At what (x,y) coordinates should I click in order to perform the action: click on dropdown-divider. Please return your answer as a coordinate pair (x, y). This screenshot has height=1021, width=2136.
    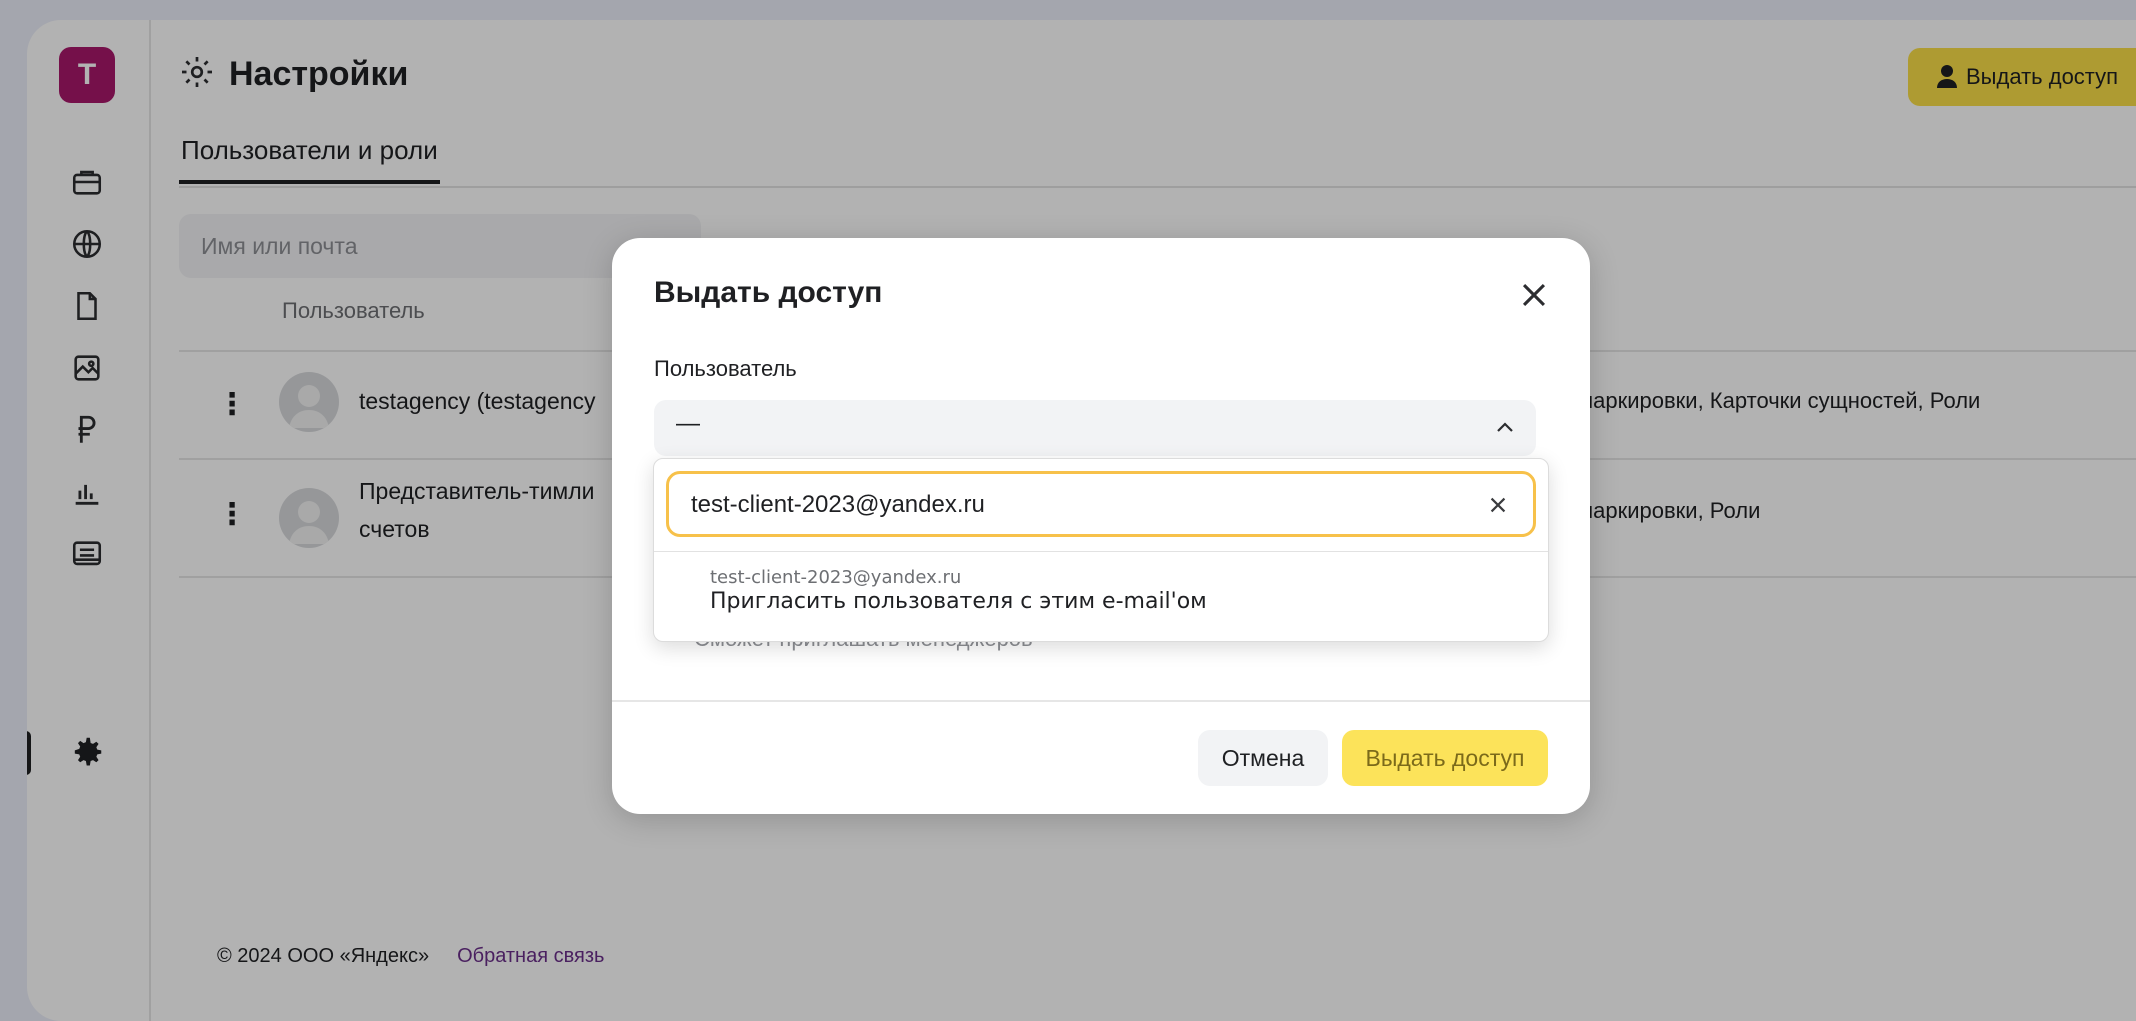
    Looking at the image, I should click on (1101, 551).